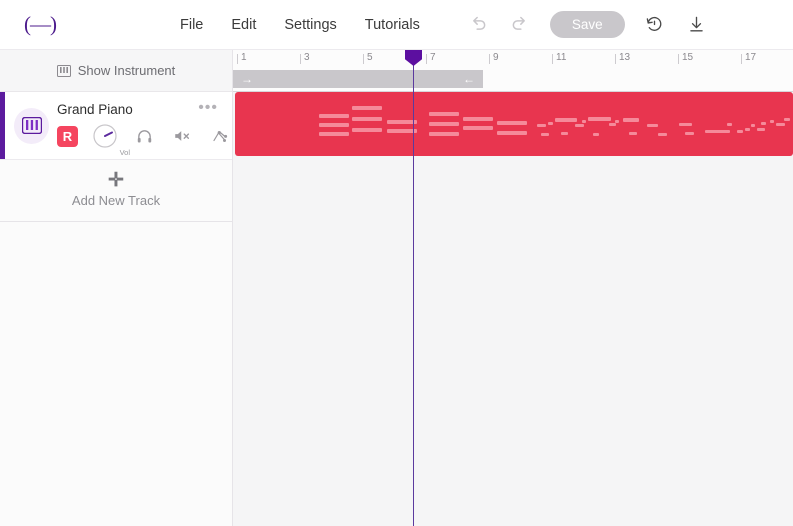 The image size is (793, 526). What do you see at coordinates (751, 57) in the screenshot?
I see `ruler-tick-label: 17` at bounding box center [751, 57].